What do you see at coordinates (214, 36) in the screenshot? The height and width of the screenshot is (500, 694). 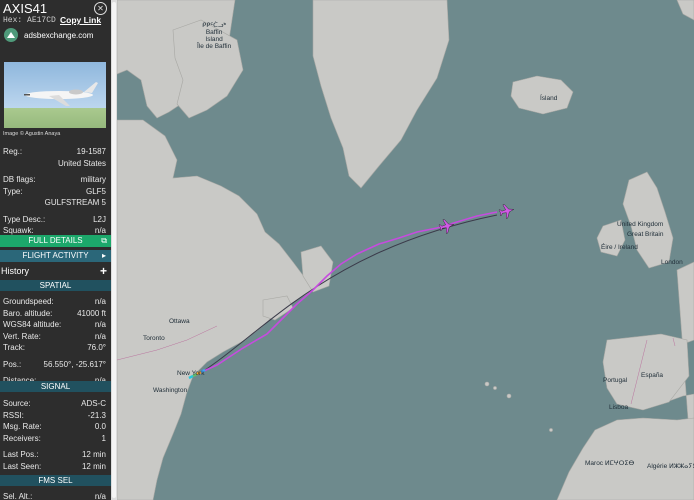 I see `map-label-baffin: ᑭᑭᑦᑖᓗᒃ Baffin Island Île de Baffin` at bounding box center [214, 36].